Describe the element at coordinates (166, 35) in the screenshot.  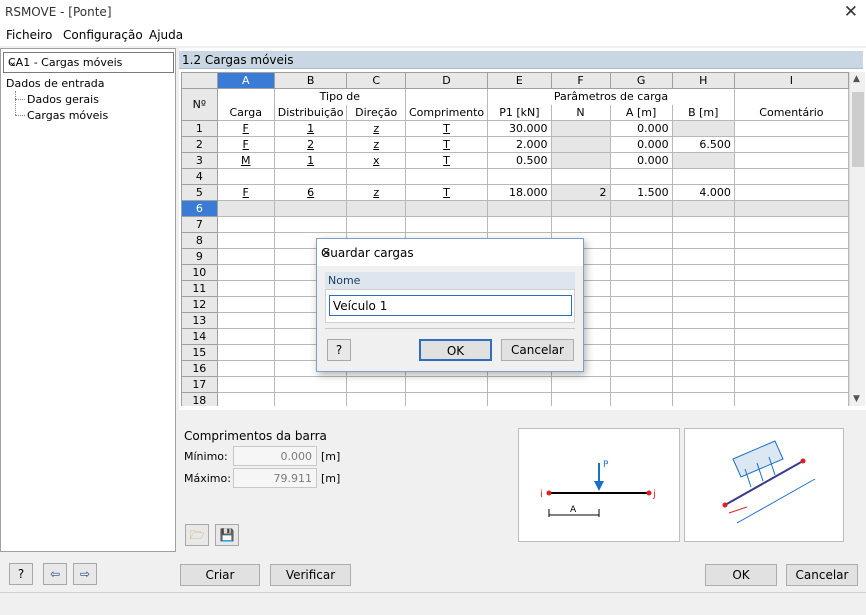
I see `menu-ajuda: Ajuda` at that location.